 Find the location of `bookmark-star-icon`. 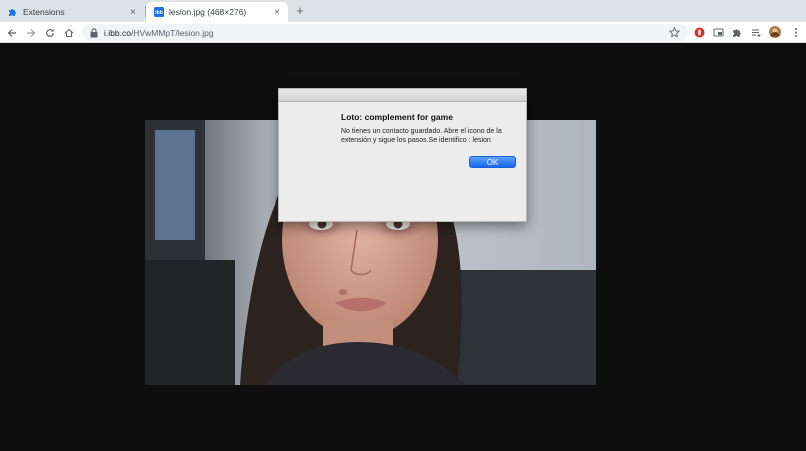

bookmark-star-icon is located at coordinates (674, 32).